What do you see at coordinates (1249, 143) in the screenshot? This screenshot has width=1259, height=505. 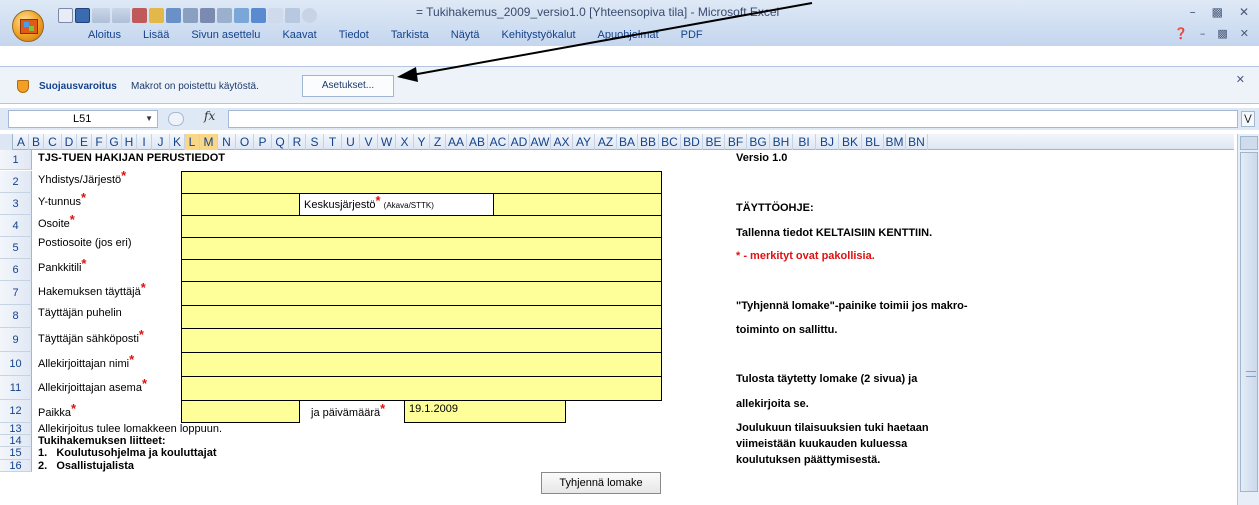 I see `scroll-up-icon` at bounding box center [1249, 143].